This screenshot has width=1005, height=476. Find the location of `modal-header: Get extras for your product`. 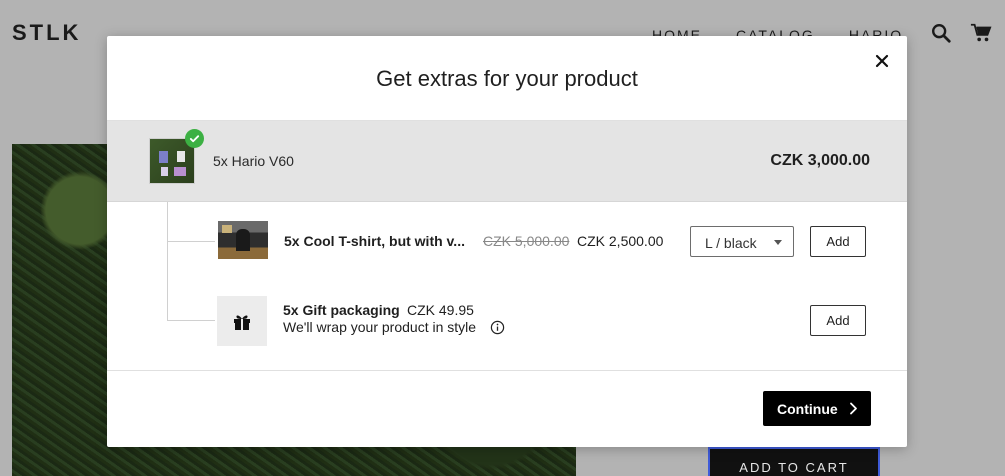

modal-header: Get extras for your product is located at coordinates (507, 78).